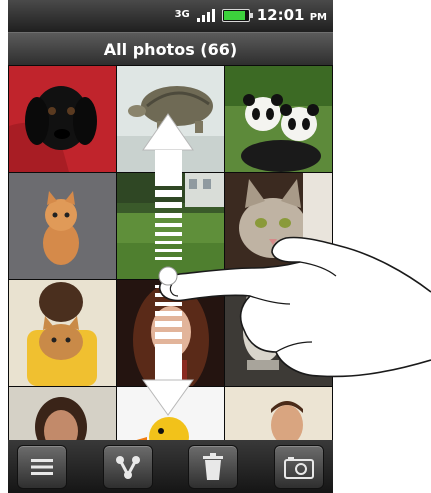 This screenshot has height=493, width=431. I want to click on photo-thumbnail-cat-statue, so click(278, 333).